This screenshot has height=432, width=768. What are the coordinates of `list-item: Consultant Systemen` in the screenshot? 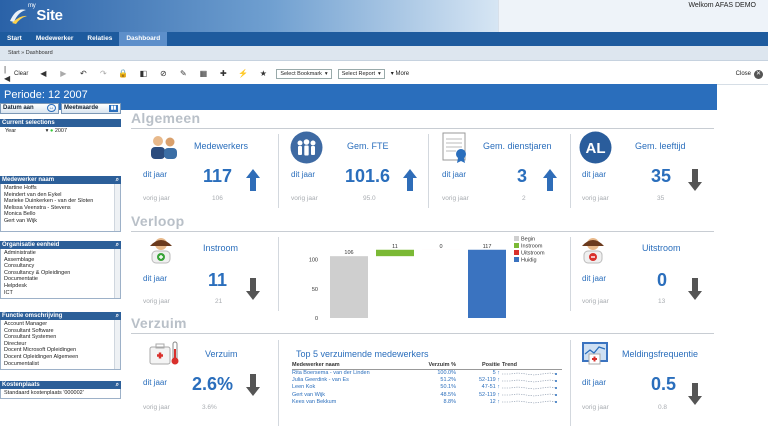 It's located at (60, 337).